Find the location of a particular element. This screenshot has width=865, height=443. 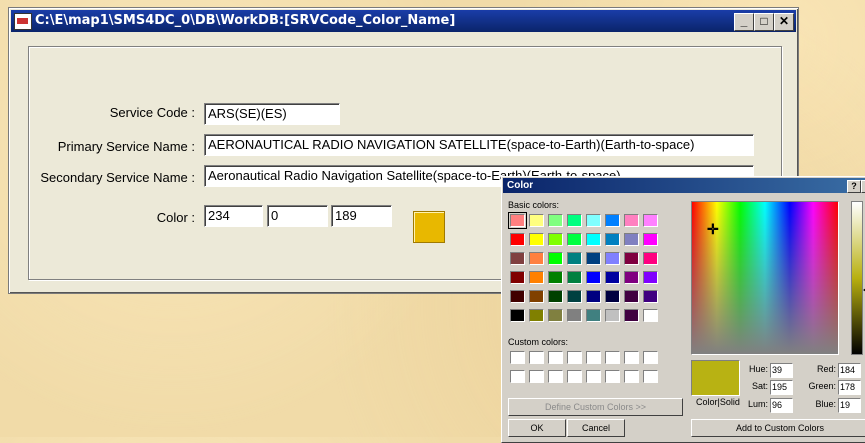

red-input: 184 is located at coordinates (849, 370).